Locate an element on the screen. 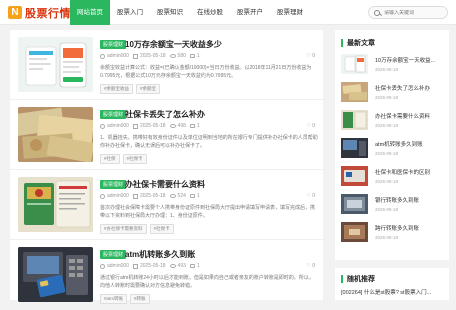 This screenshot has height=310, width=456. article-views: 493 is located at coordinates (181, 266).